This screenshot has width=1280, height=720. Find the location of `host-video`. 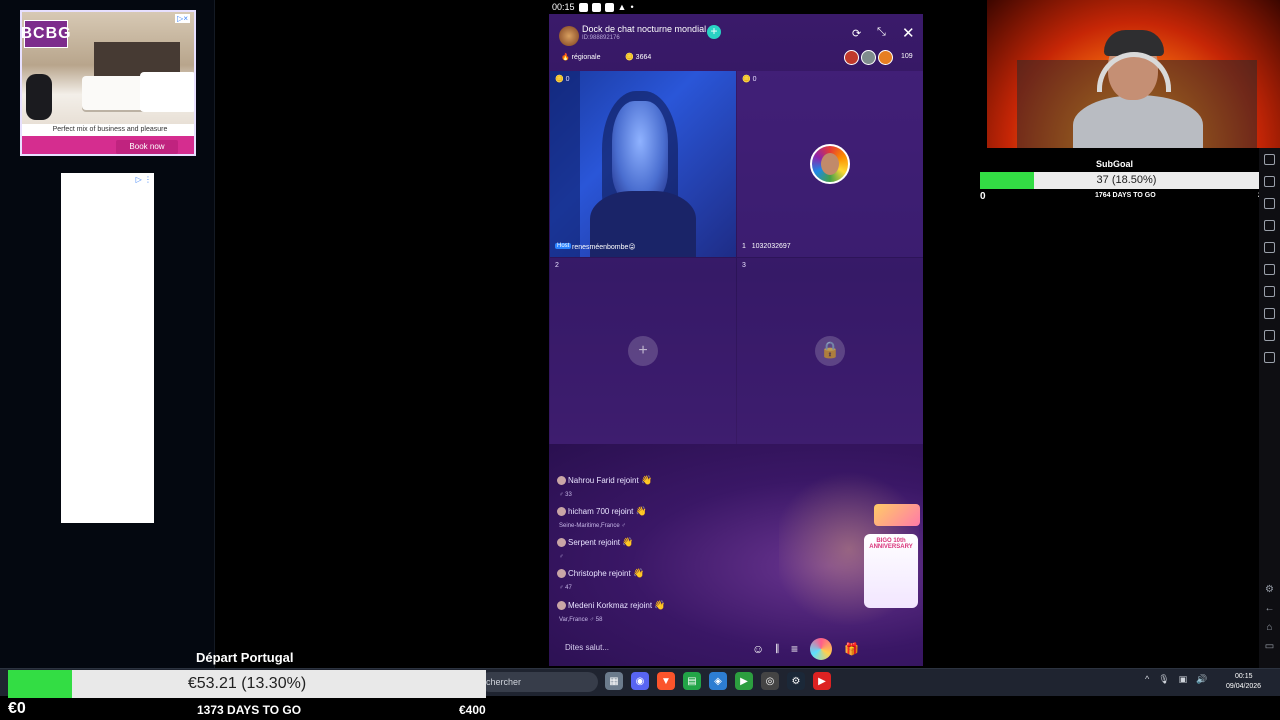

host-video is located at coordinates (640, 151).